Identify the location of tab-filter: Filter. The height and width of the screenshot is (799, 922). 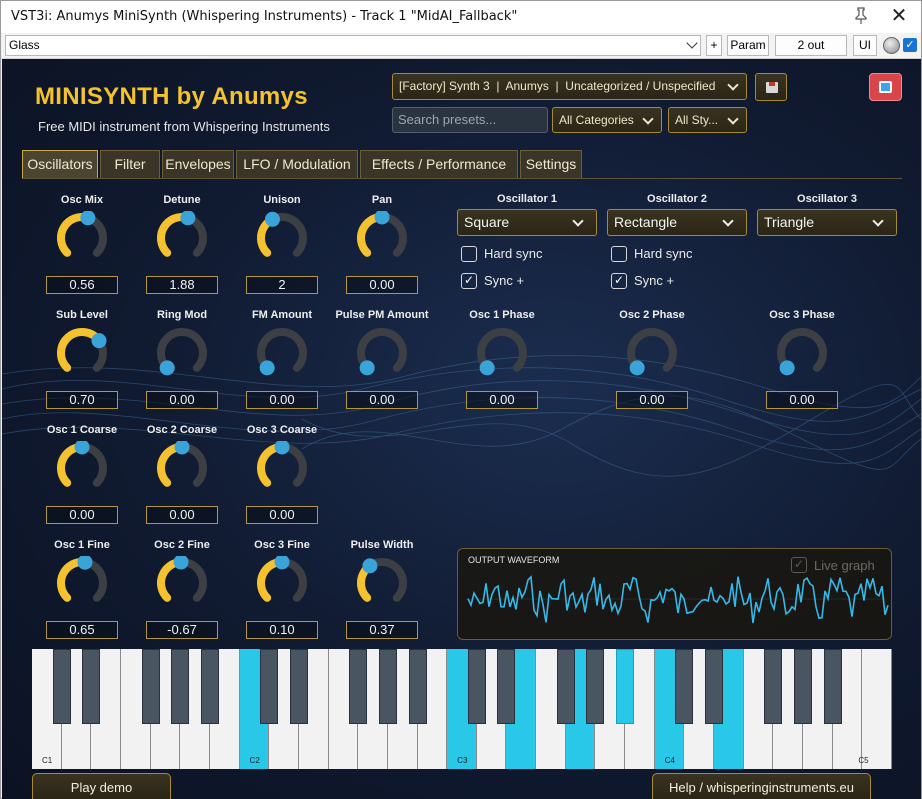
(130, 164).